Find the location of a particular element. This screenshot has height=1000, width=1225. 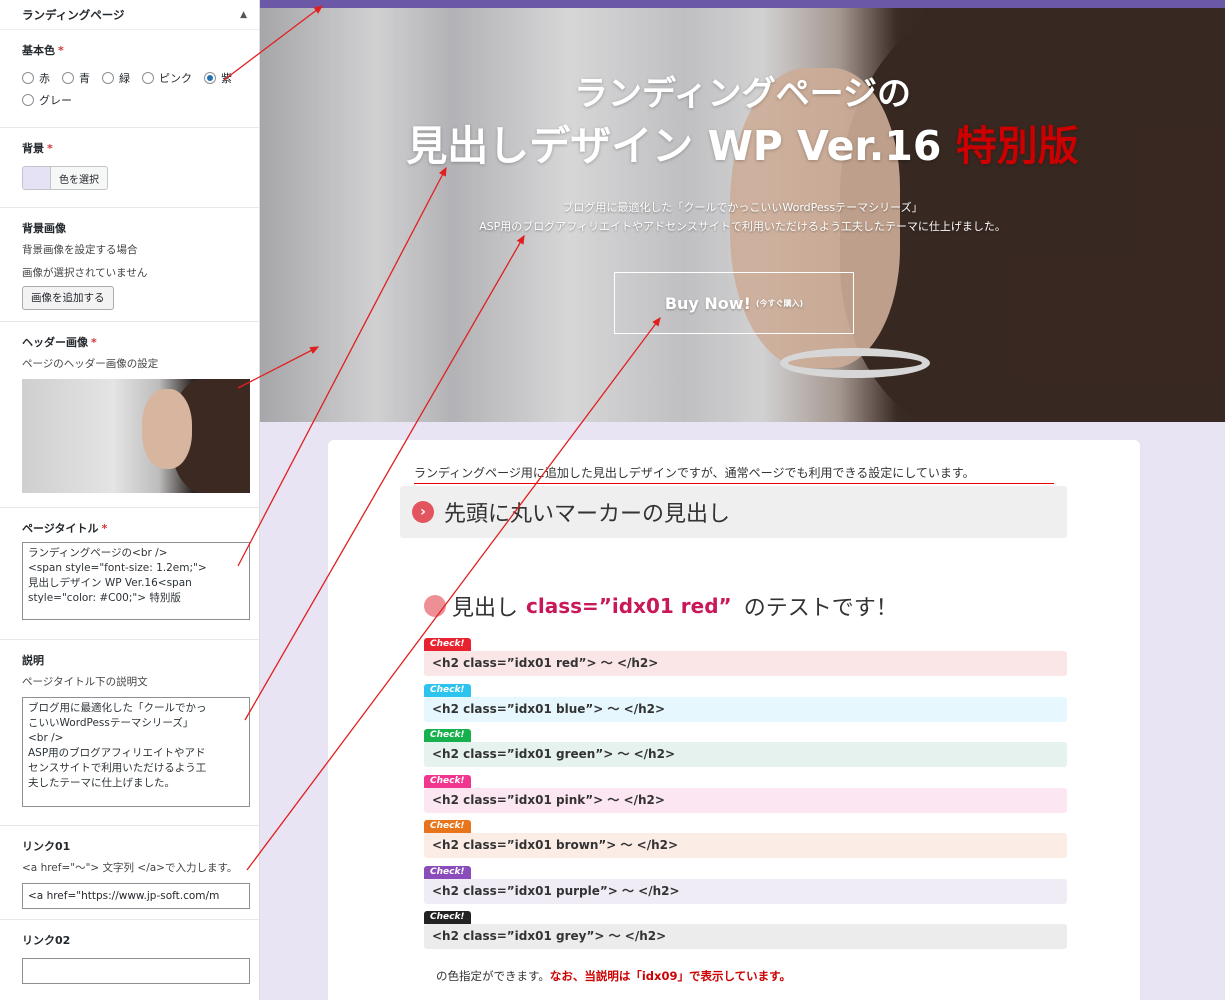

check-item: Check! <h2 class=”idx01 pink”> 〜 </h2> is located at coordinates (745, 797).